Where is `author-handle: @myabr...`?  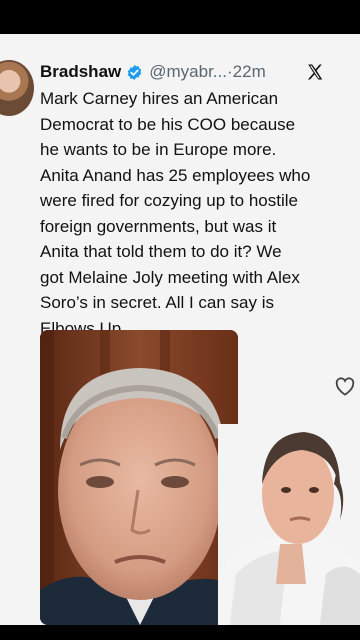 author-handle: @myabr... is located at coordinates (188, 72).